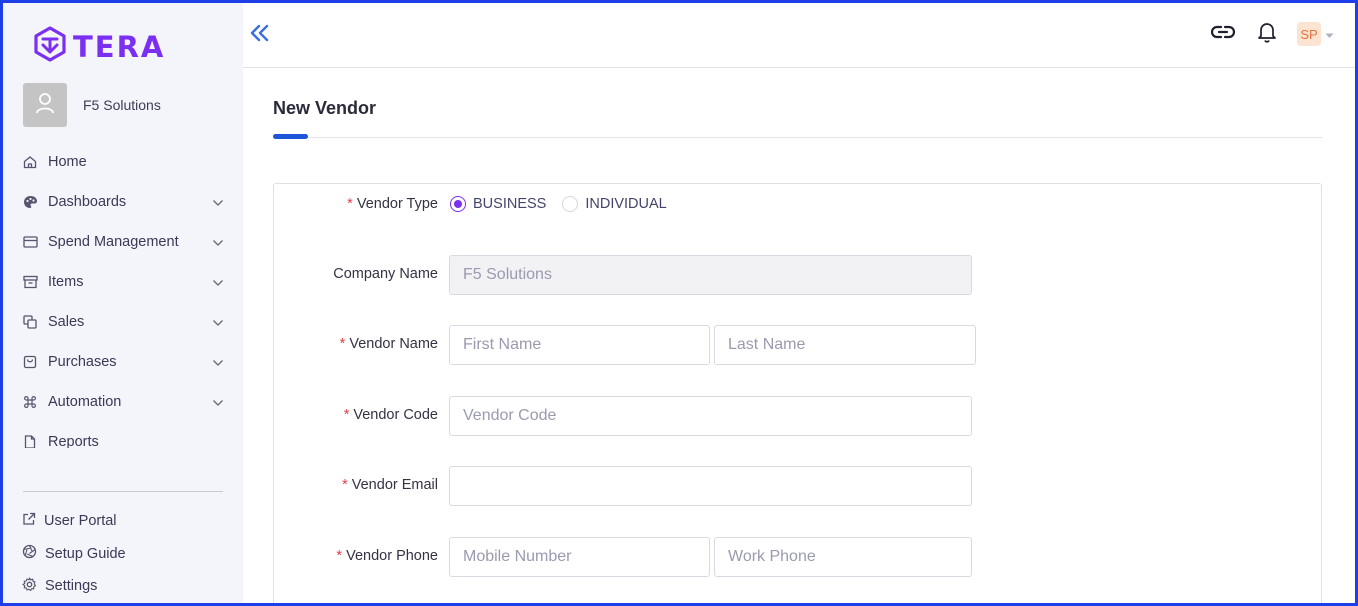 This screenshot has height=606, width=1358. Describe the element at coordinates (394, 485) in the screenshot. I see `vendor-email-label-text: Vendor Email` at that location.